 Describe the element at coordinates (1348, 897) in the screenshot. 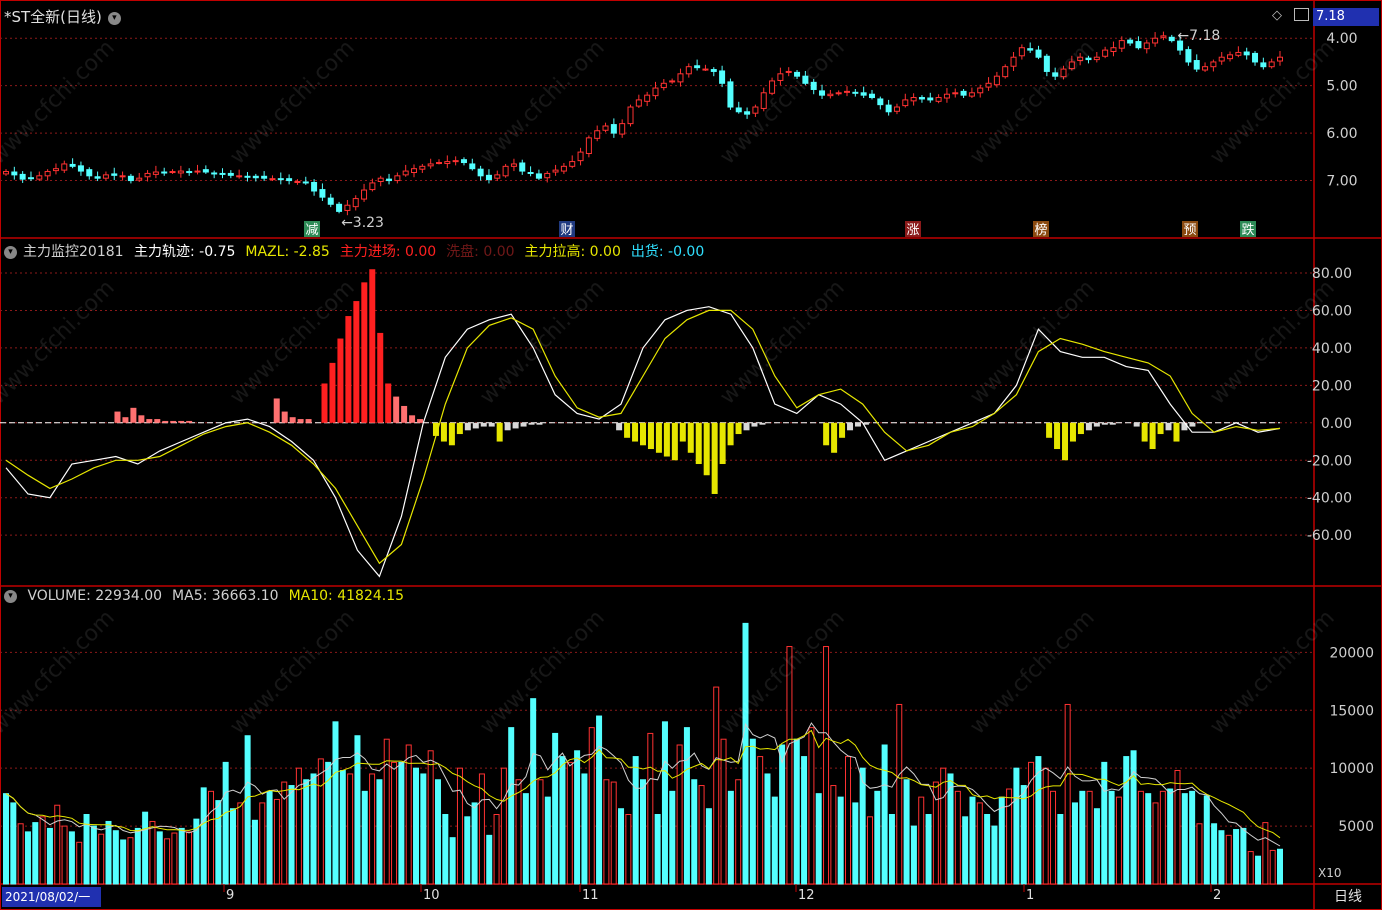

I see `period-selector: 日线` at that location.